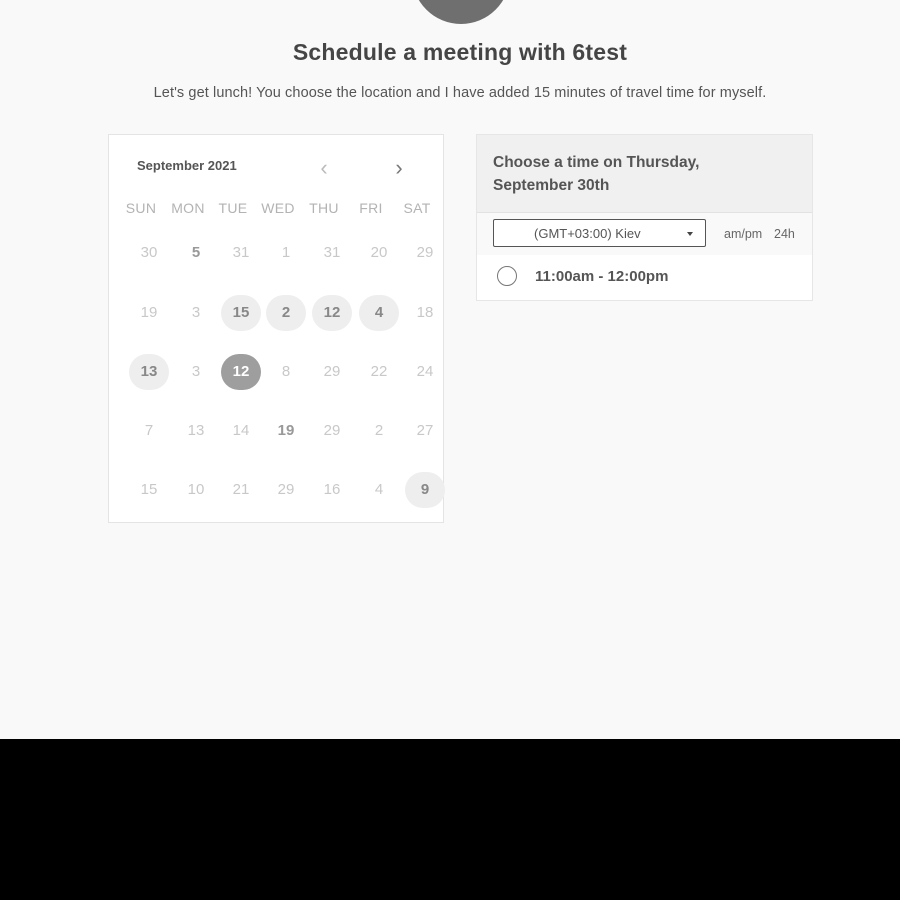  Describe the element at coordinates (425, 312) in the screenshot. I see `calendar-day: 18` at that location.